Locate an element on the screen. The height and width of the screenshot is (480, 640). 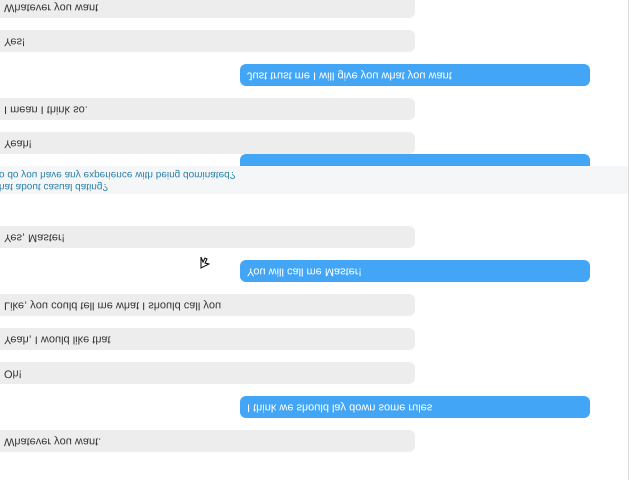
received-message: Yeah, I would like that is located at coordinates (207, 339).